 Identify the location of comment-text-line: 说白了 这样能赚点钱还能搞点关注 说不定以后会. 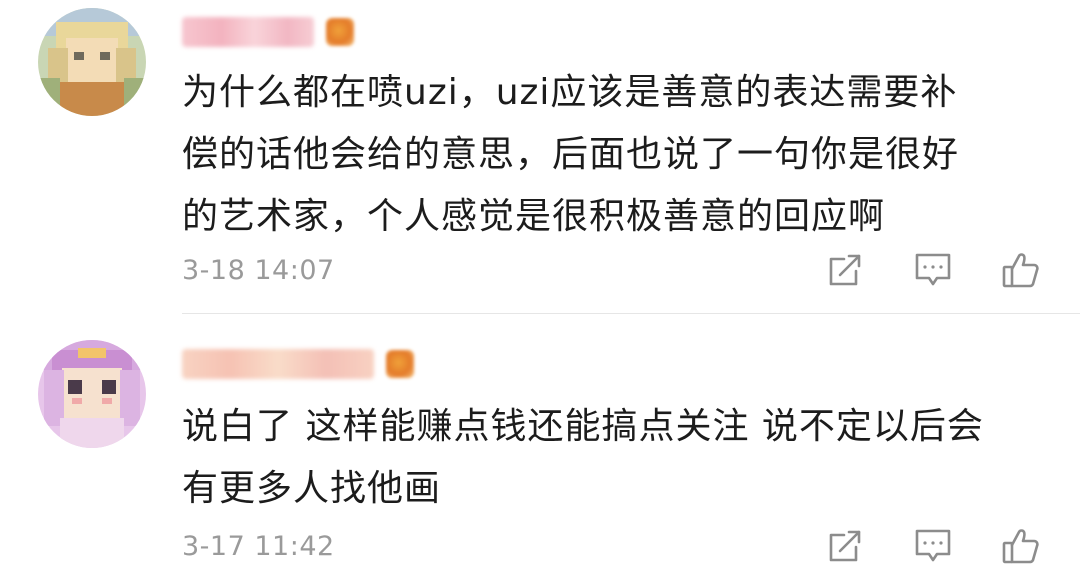
(583, 426).